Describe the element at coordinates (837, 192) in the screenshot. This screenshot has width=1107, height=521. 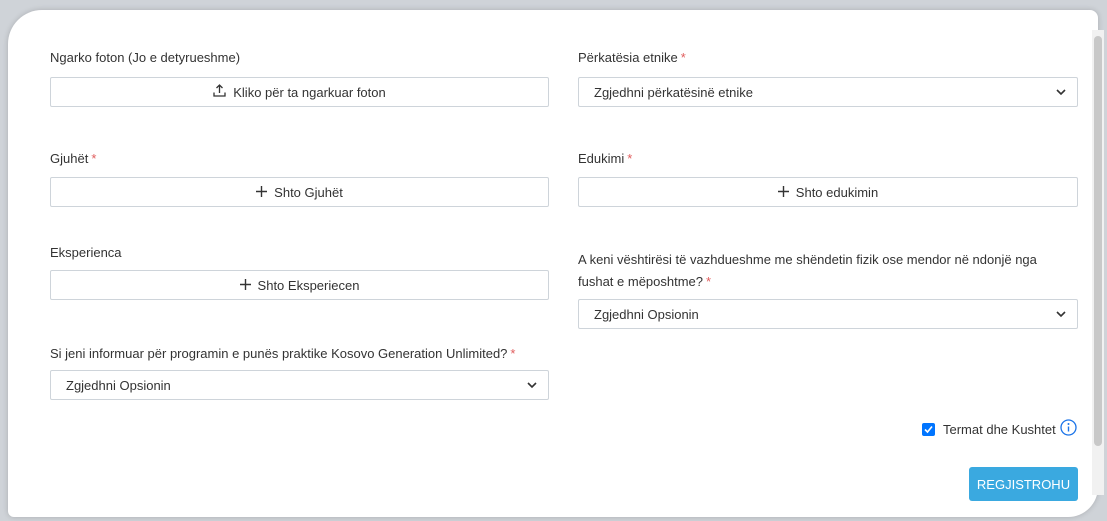
I see `add-education-label: Shto edukimin` at that location.